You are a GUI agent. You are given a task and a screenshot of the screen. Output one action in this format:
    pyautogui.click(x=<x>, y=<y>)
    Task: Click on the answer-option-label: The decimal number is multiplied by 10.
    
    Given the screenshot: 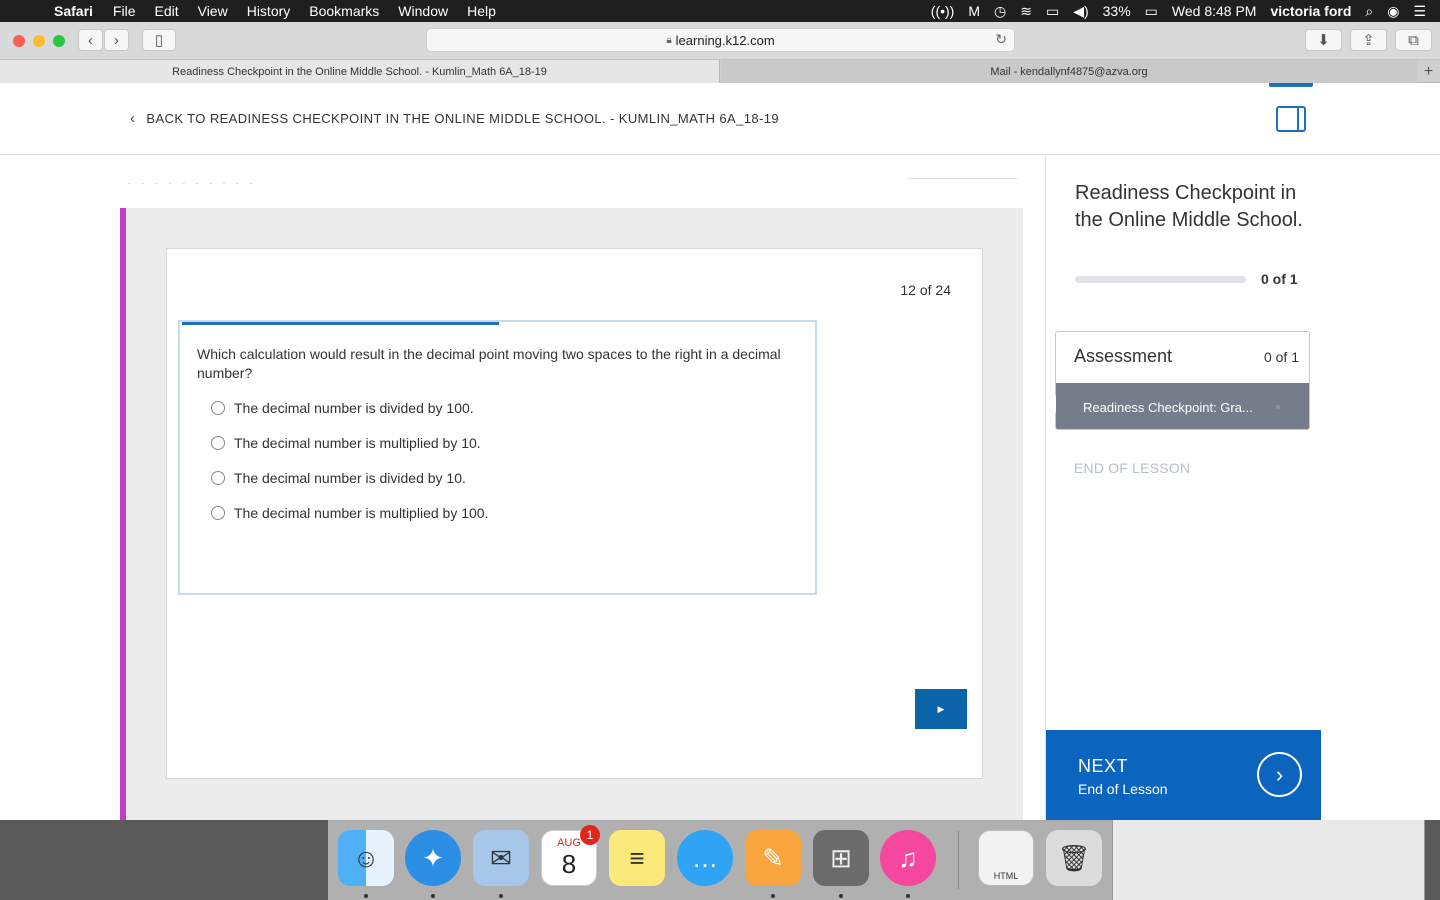 What is the action you would take?
    pyautogui.click(x=357, y=443)
    